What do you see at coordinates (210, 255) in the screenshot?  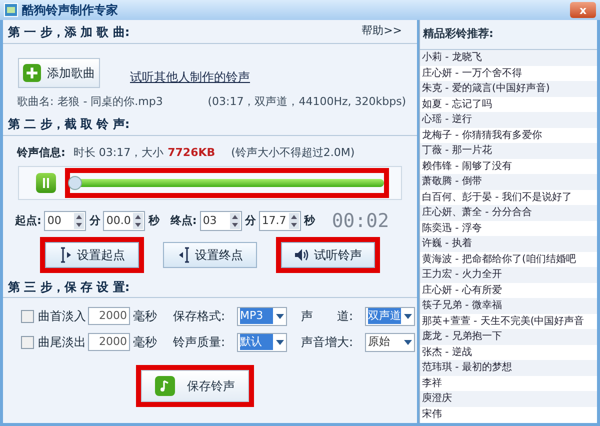 I see `step-button: 设置终点` at bounding box center [210, 255].